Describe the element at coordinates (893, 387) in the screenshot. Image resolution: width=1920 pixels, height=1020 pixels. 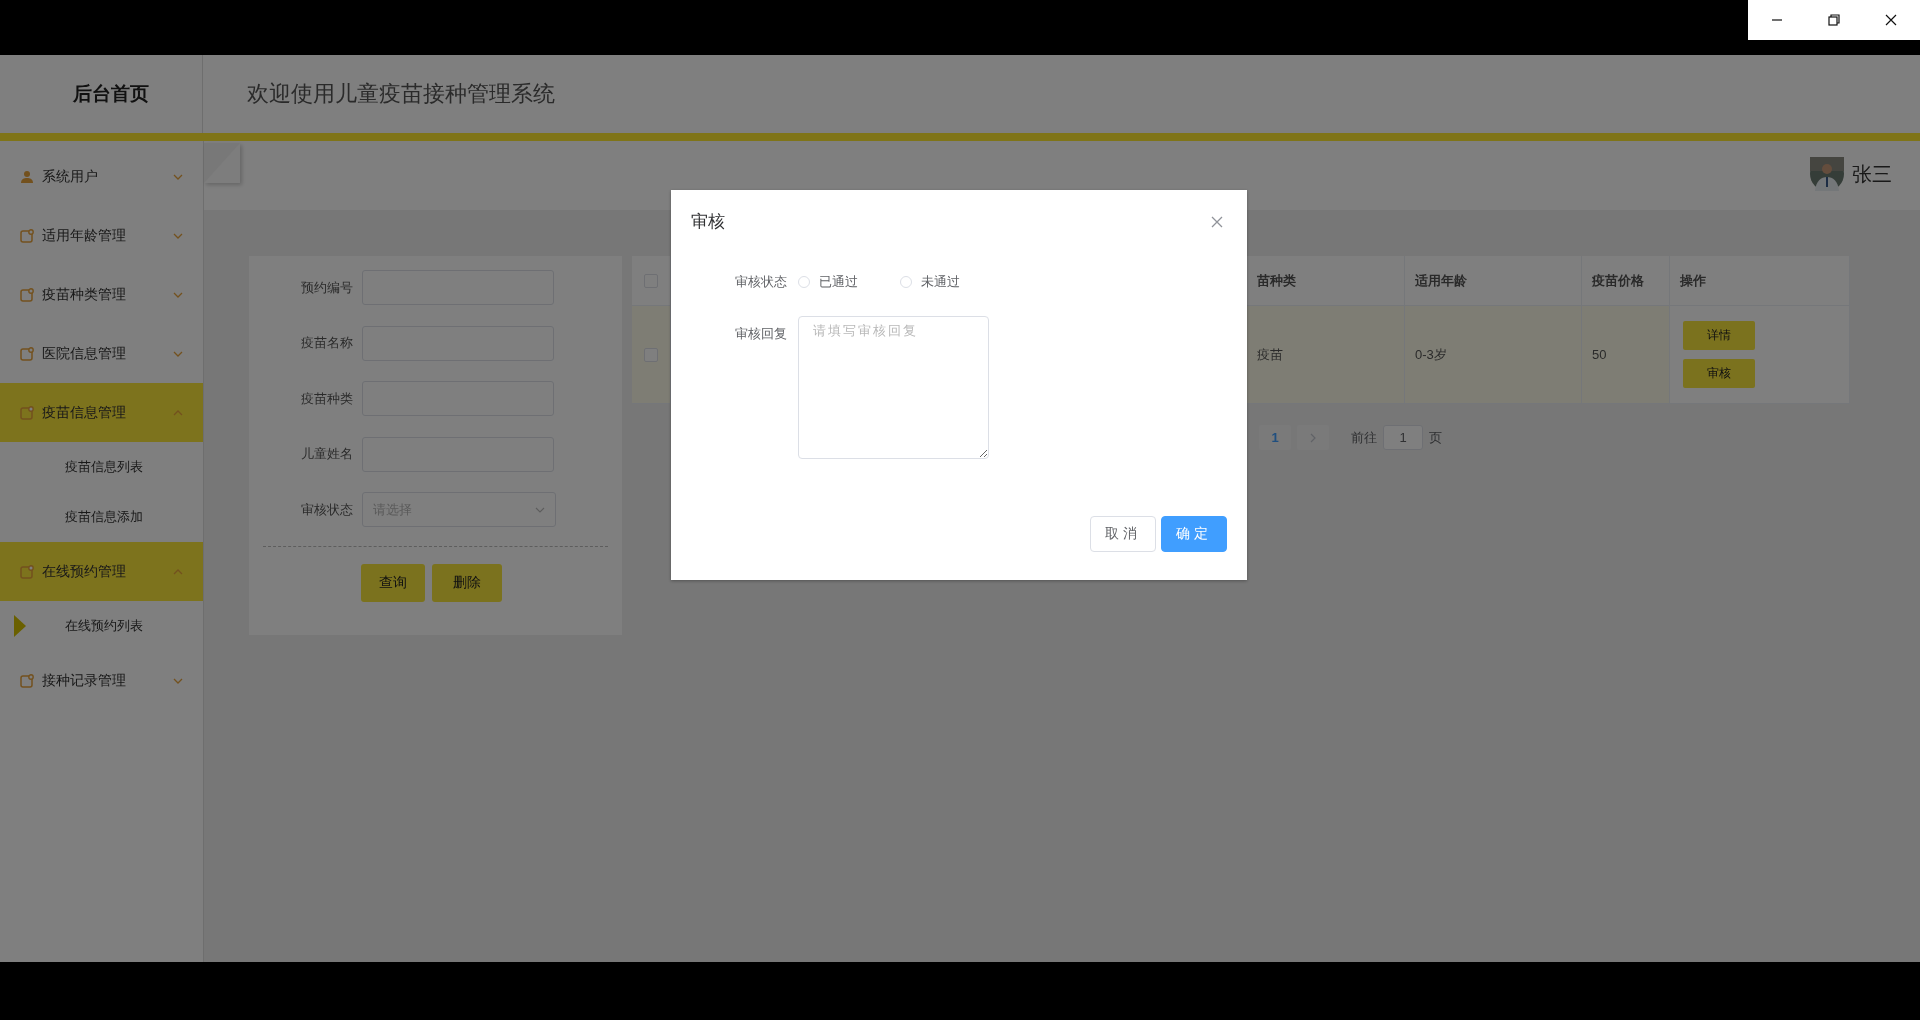
I see `reply-textarea: 请填写审核回复` at that location.